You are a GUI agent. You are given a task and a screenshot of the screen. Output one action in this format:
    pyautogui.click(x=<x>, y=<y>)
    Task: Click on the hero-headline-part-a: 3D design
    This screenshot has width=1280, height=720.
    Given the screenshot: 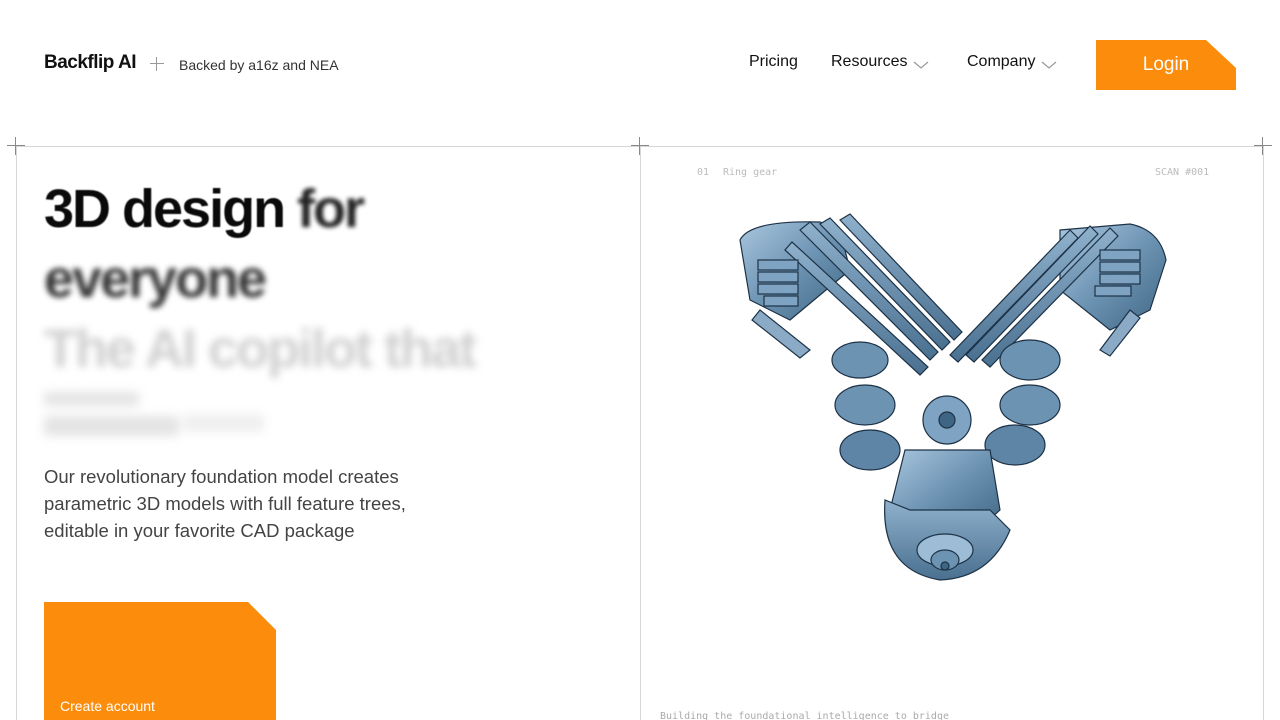 What is the action you would take?
    pyautogui.click(x=165, y=209)
    